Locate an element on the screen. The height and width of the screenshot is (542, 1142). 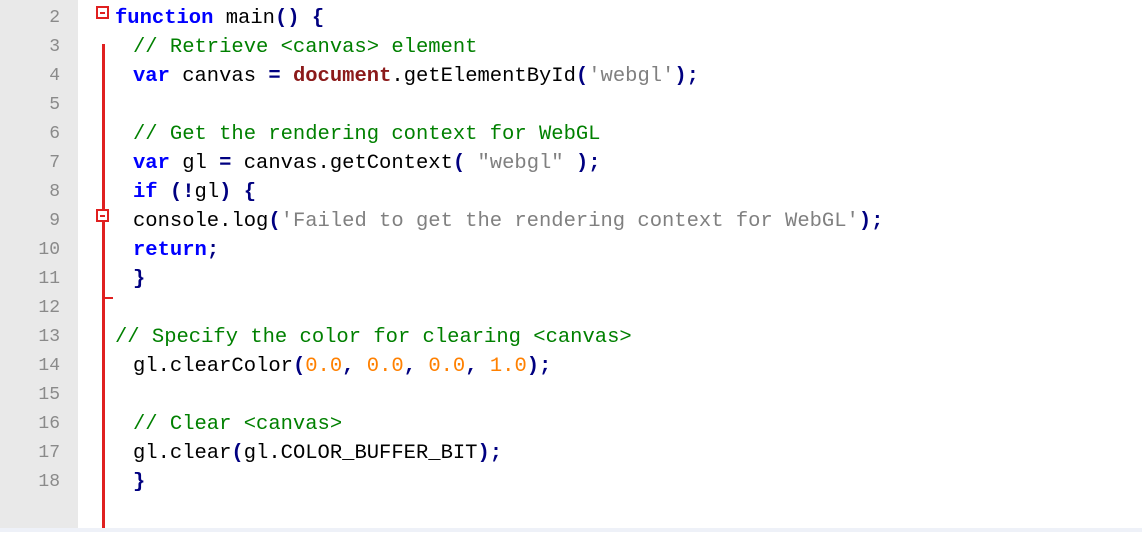
code-text: if (!gl) { is located at coordinates (194, 192).